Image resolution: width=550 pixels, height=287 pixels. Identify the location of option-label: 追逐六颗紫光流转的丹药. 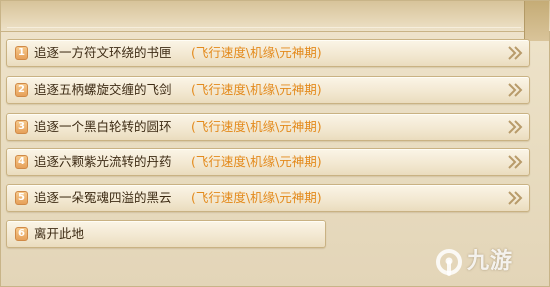
(103, 161).